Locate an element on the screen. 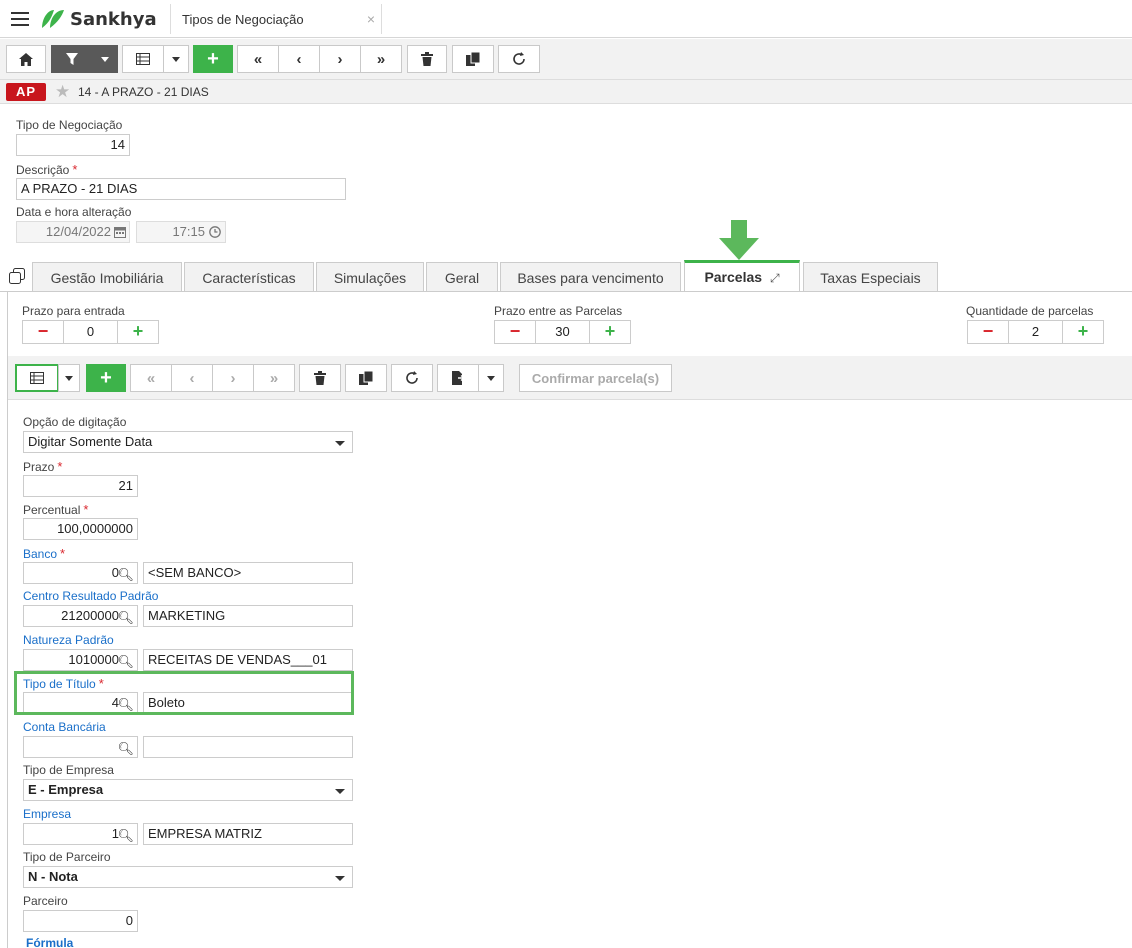 The height and width of the screenshot is (948, 1132). next-record-button: › is located at coordinates (340, 59).